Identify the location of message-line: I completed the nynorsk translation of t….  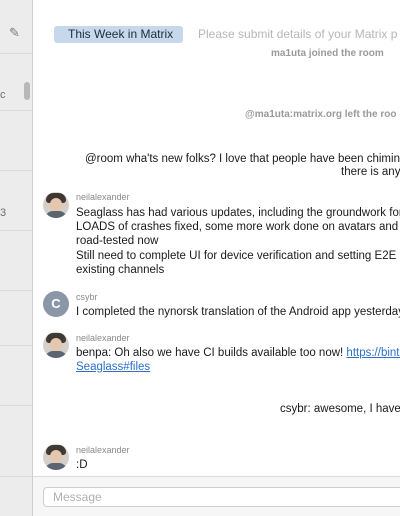
(238, 312).